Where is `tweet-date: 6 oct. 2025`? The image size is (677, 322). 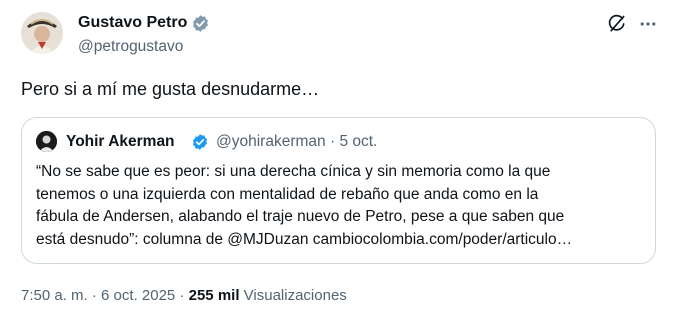
tweet-date: 6 oct. 2025 is located at coordinates (138, 295).